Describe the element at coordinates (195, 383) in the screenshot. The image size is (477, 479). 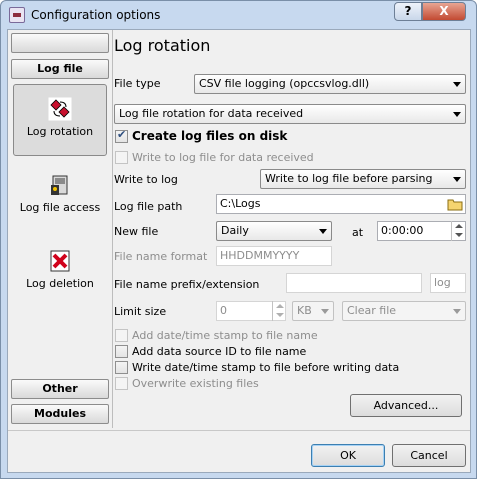
I see `overwrite-files-label: Overwrite existing files` at that location.